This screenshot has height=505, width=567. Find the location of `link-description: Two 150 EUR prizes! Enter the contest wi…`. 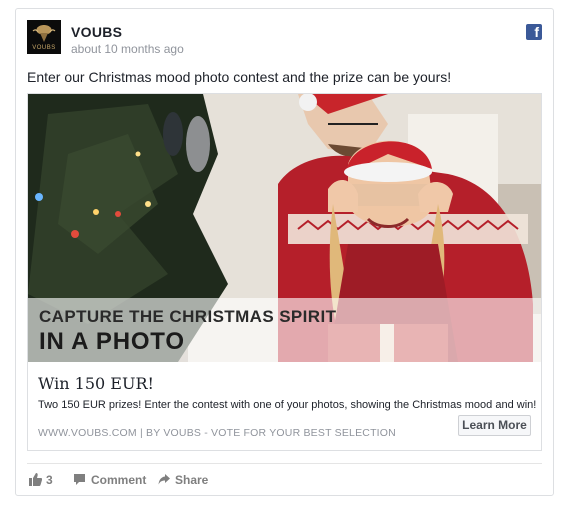

link-description: Two 150 EUR prizes! Enter the contest wi… is located at coordinates (287, 405).